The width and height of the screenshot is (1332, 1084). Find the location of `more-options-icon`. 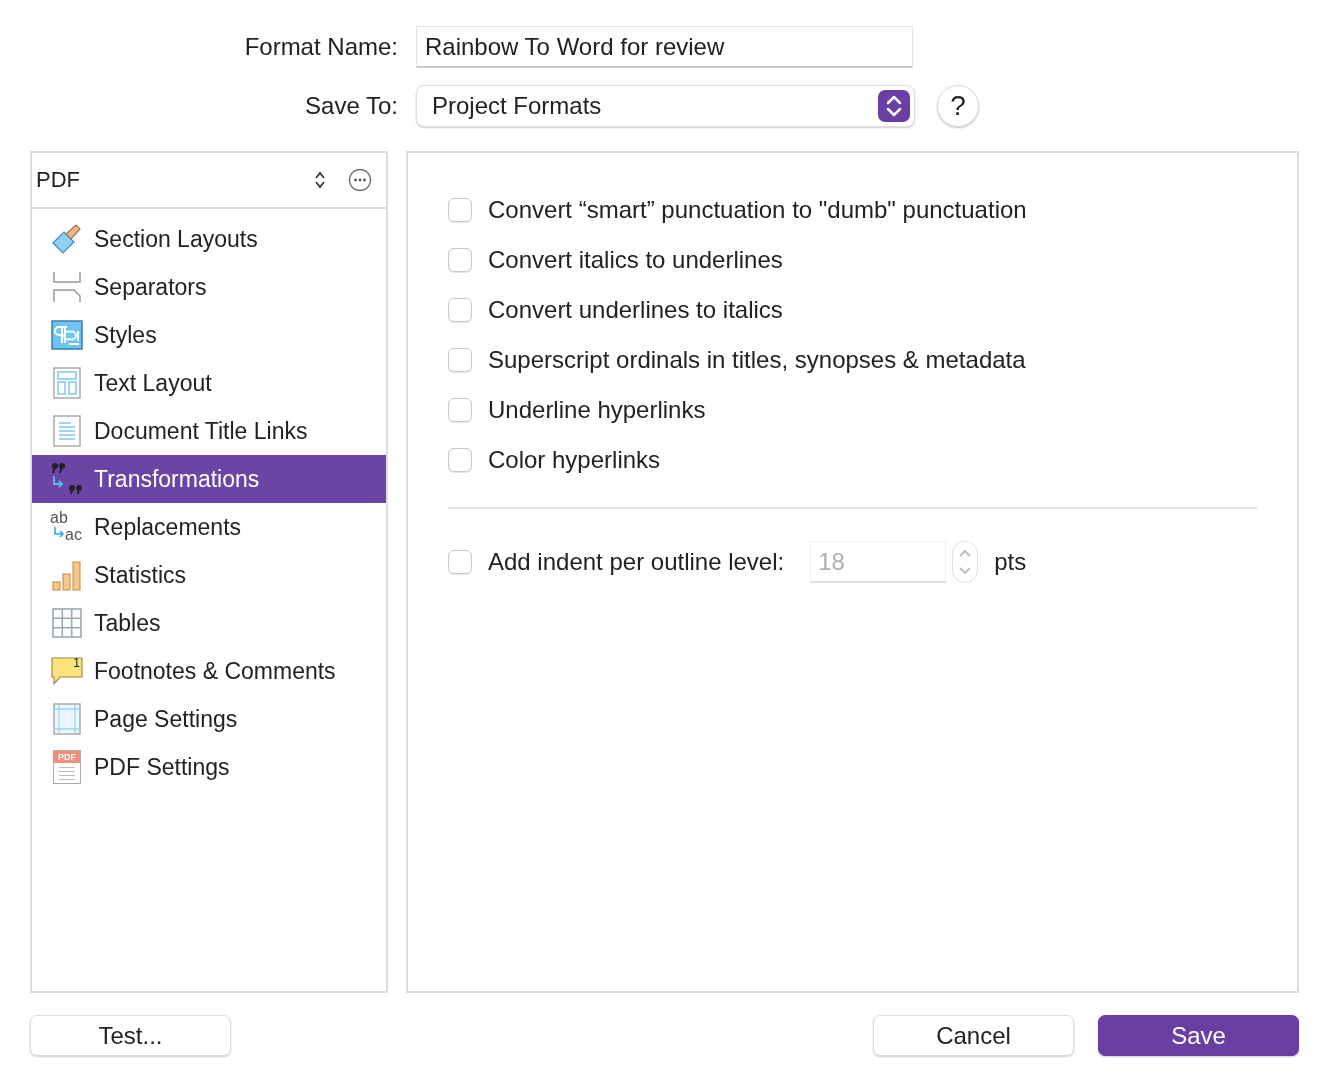

more-options-icon is located at coordinates (360, 180).